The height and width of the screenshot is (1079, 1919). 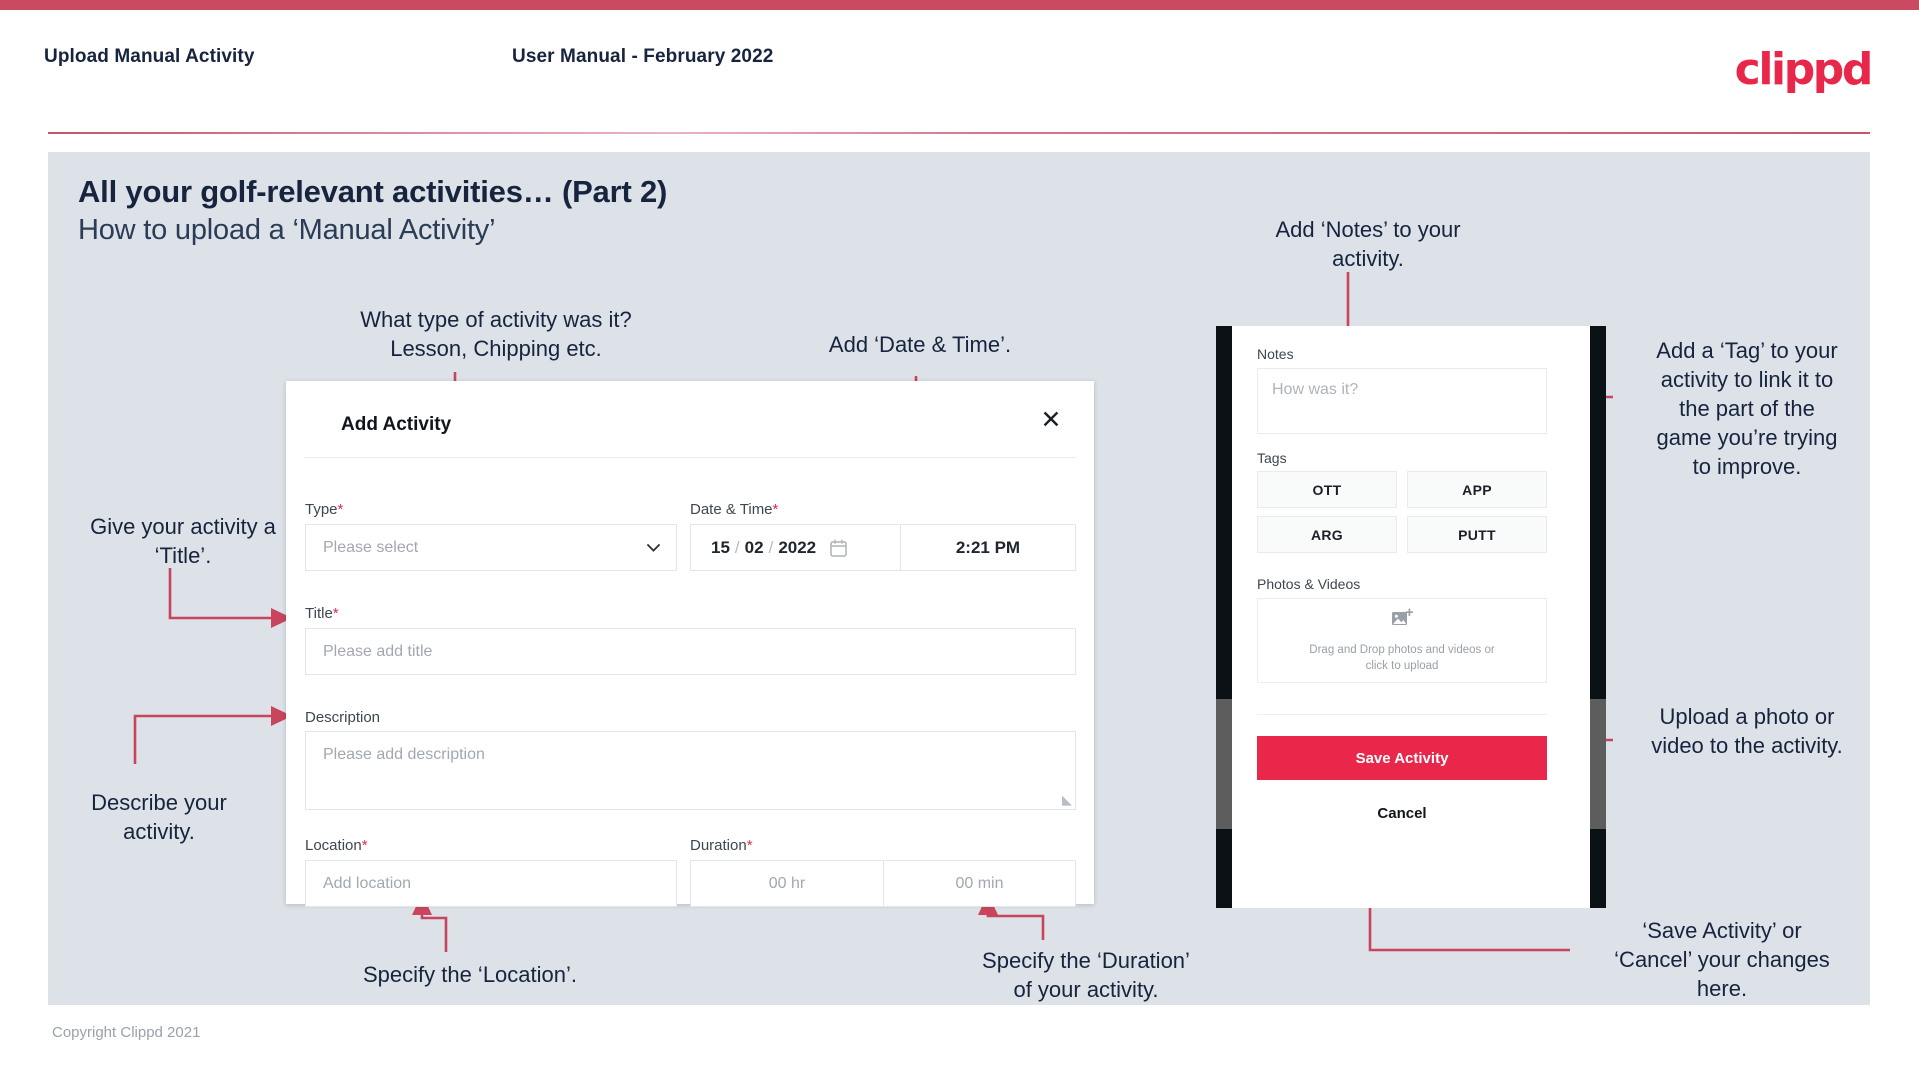 What do you see at coordinates (396, 424) in the screenshot?
I see `dialog-title: Add Activity` at bounding box center [396, 424].